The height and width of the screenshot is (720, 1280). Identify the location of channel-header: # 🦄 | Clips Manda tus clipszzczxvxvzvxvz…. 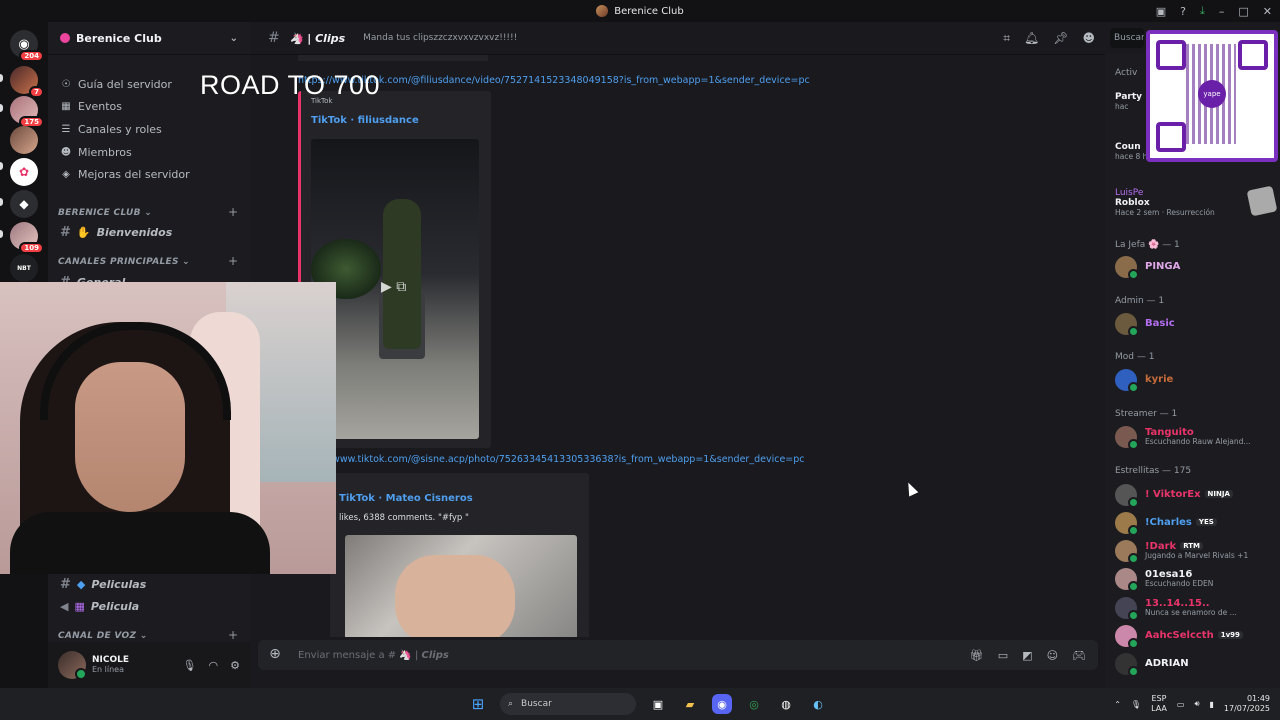
(677, 38).